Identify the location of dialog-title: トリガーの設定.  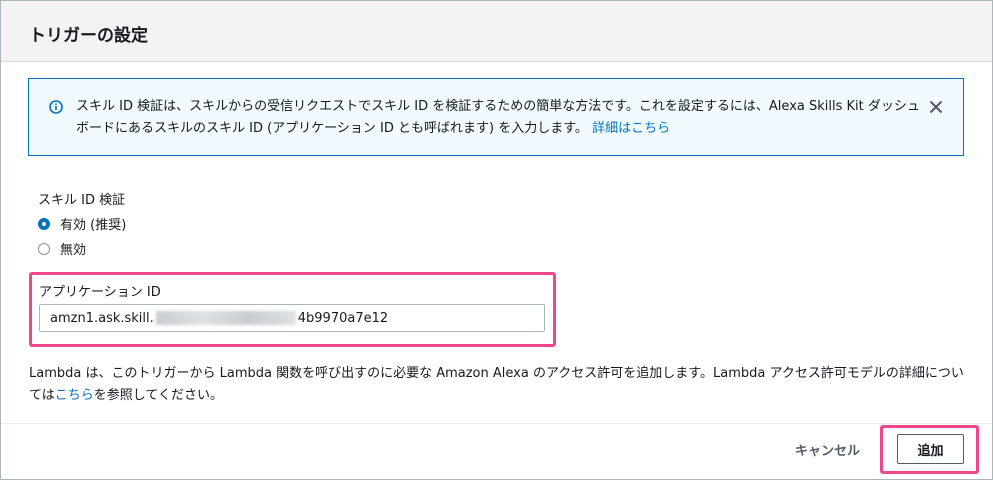
(88, 36).